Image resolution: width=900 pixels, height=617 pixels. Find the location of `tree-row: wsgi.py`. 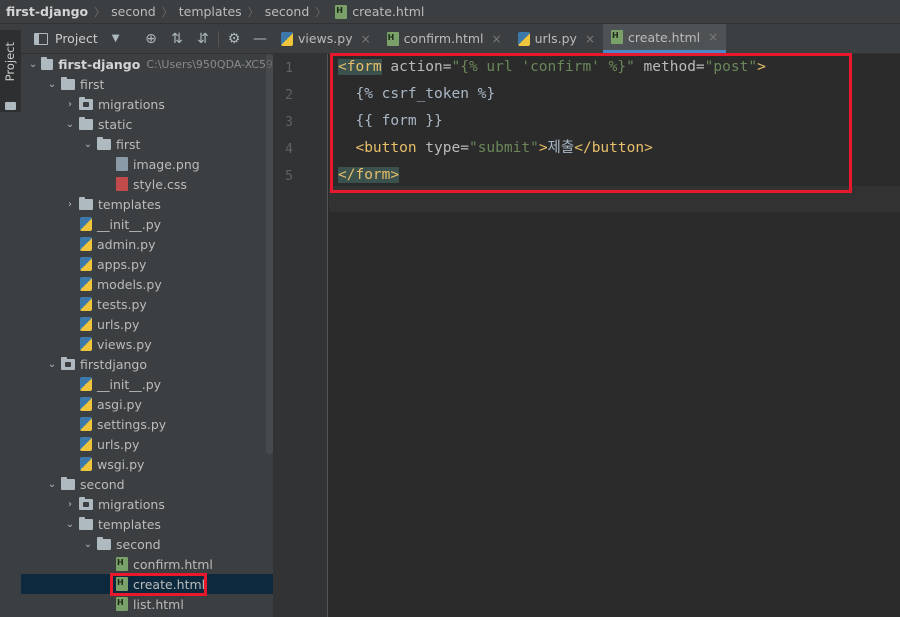

tree-row: wsgi.py is located at coordinates (147, 464).